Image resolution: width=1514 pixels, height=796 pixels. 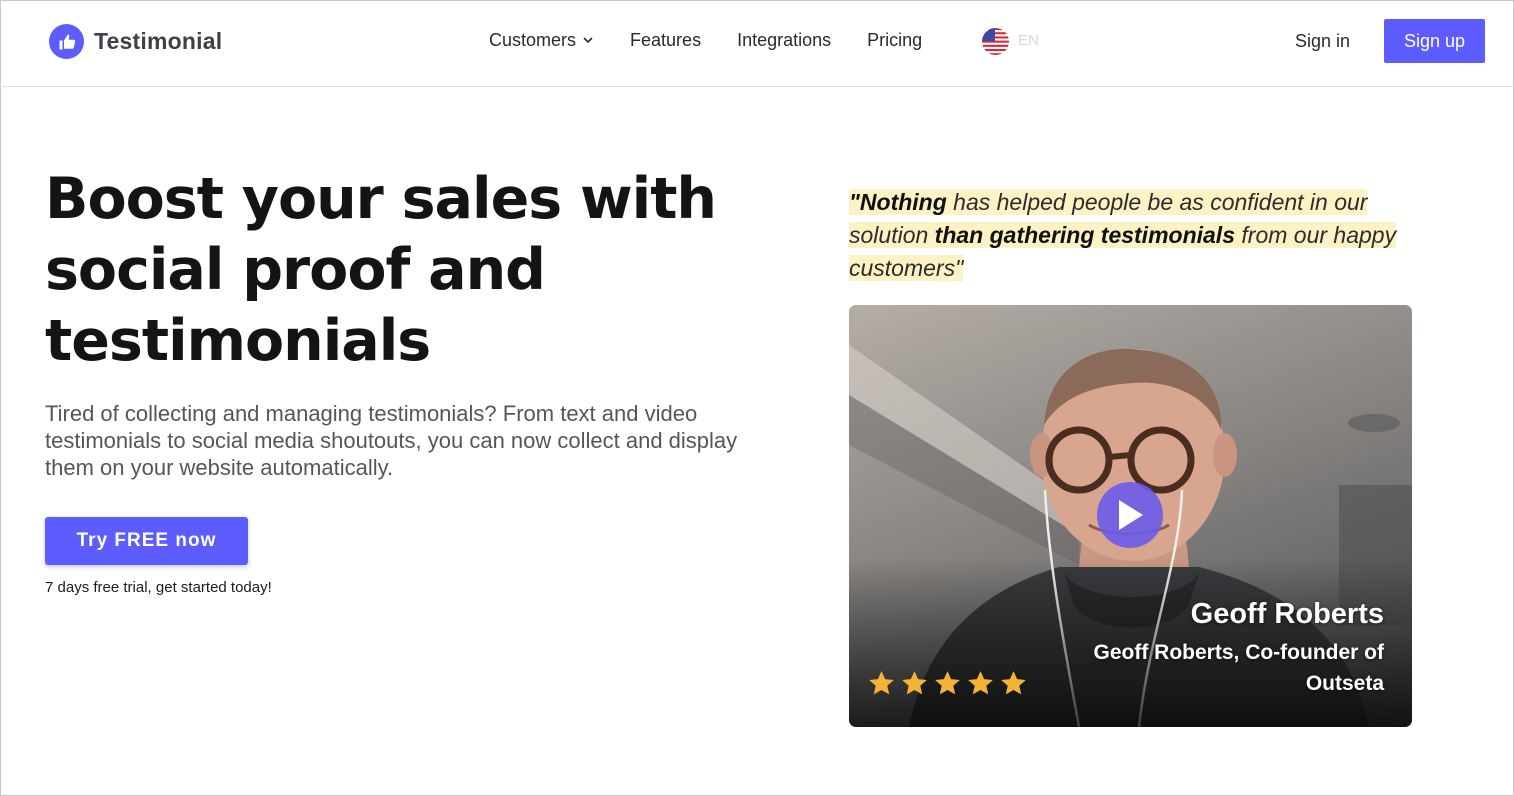 I want to click on try-free-button: Try FREE now, so click(x=146, y=541).